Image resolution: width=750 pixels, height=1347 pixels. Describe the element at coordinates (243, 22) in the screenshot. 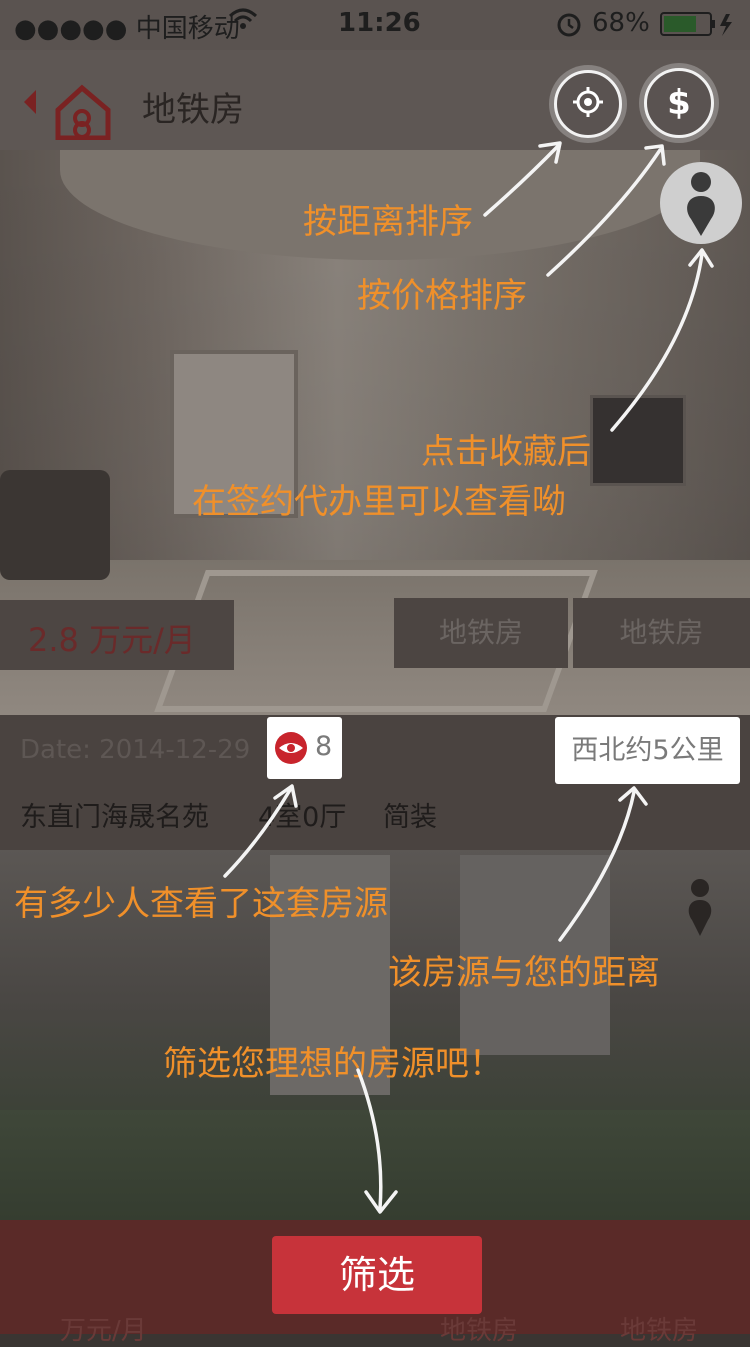

I see `wifi-icon` at that location.